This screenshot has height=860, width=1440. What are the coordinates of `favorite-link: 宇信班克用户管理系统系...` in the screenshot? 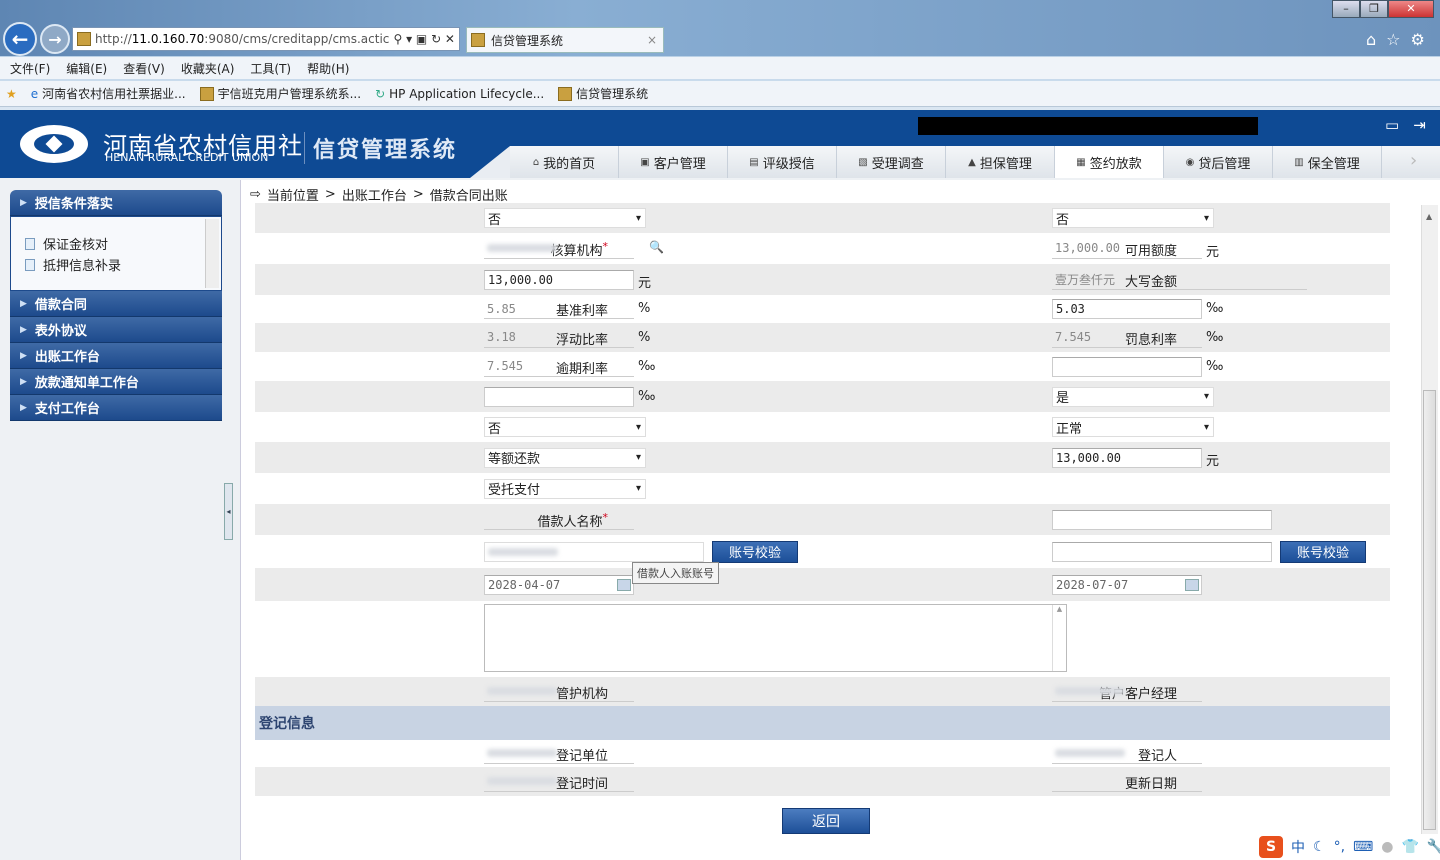 It's located at (280, 93).